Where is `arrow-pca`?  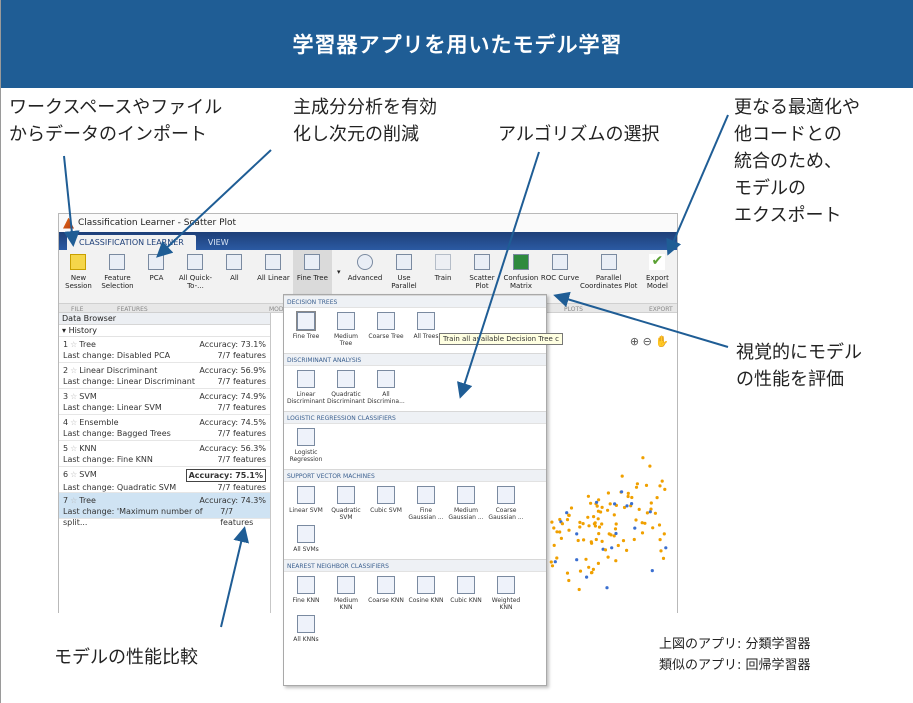 arrow-pca is located at coordinates (214, 203).